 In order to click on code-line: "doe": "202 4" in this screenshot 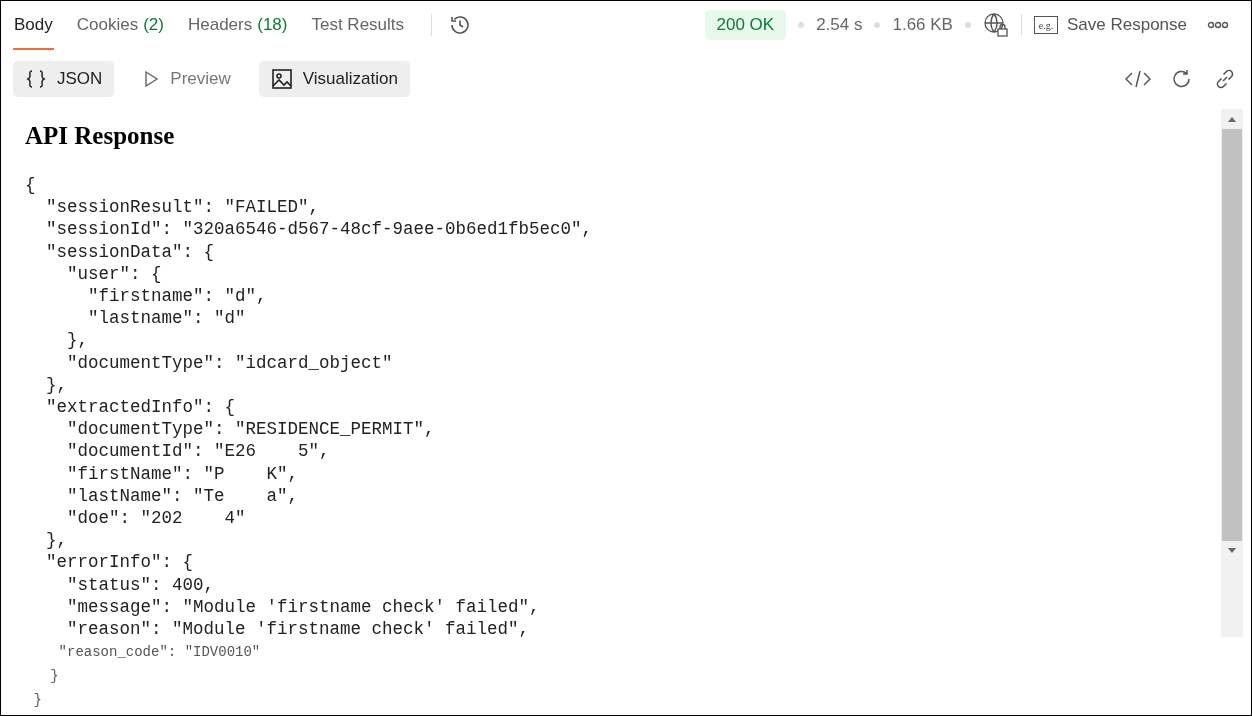, I will do `click(156, 518)`.